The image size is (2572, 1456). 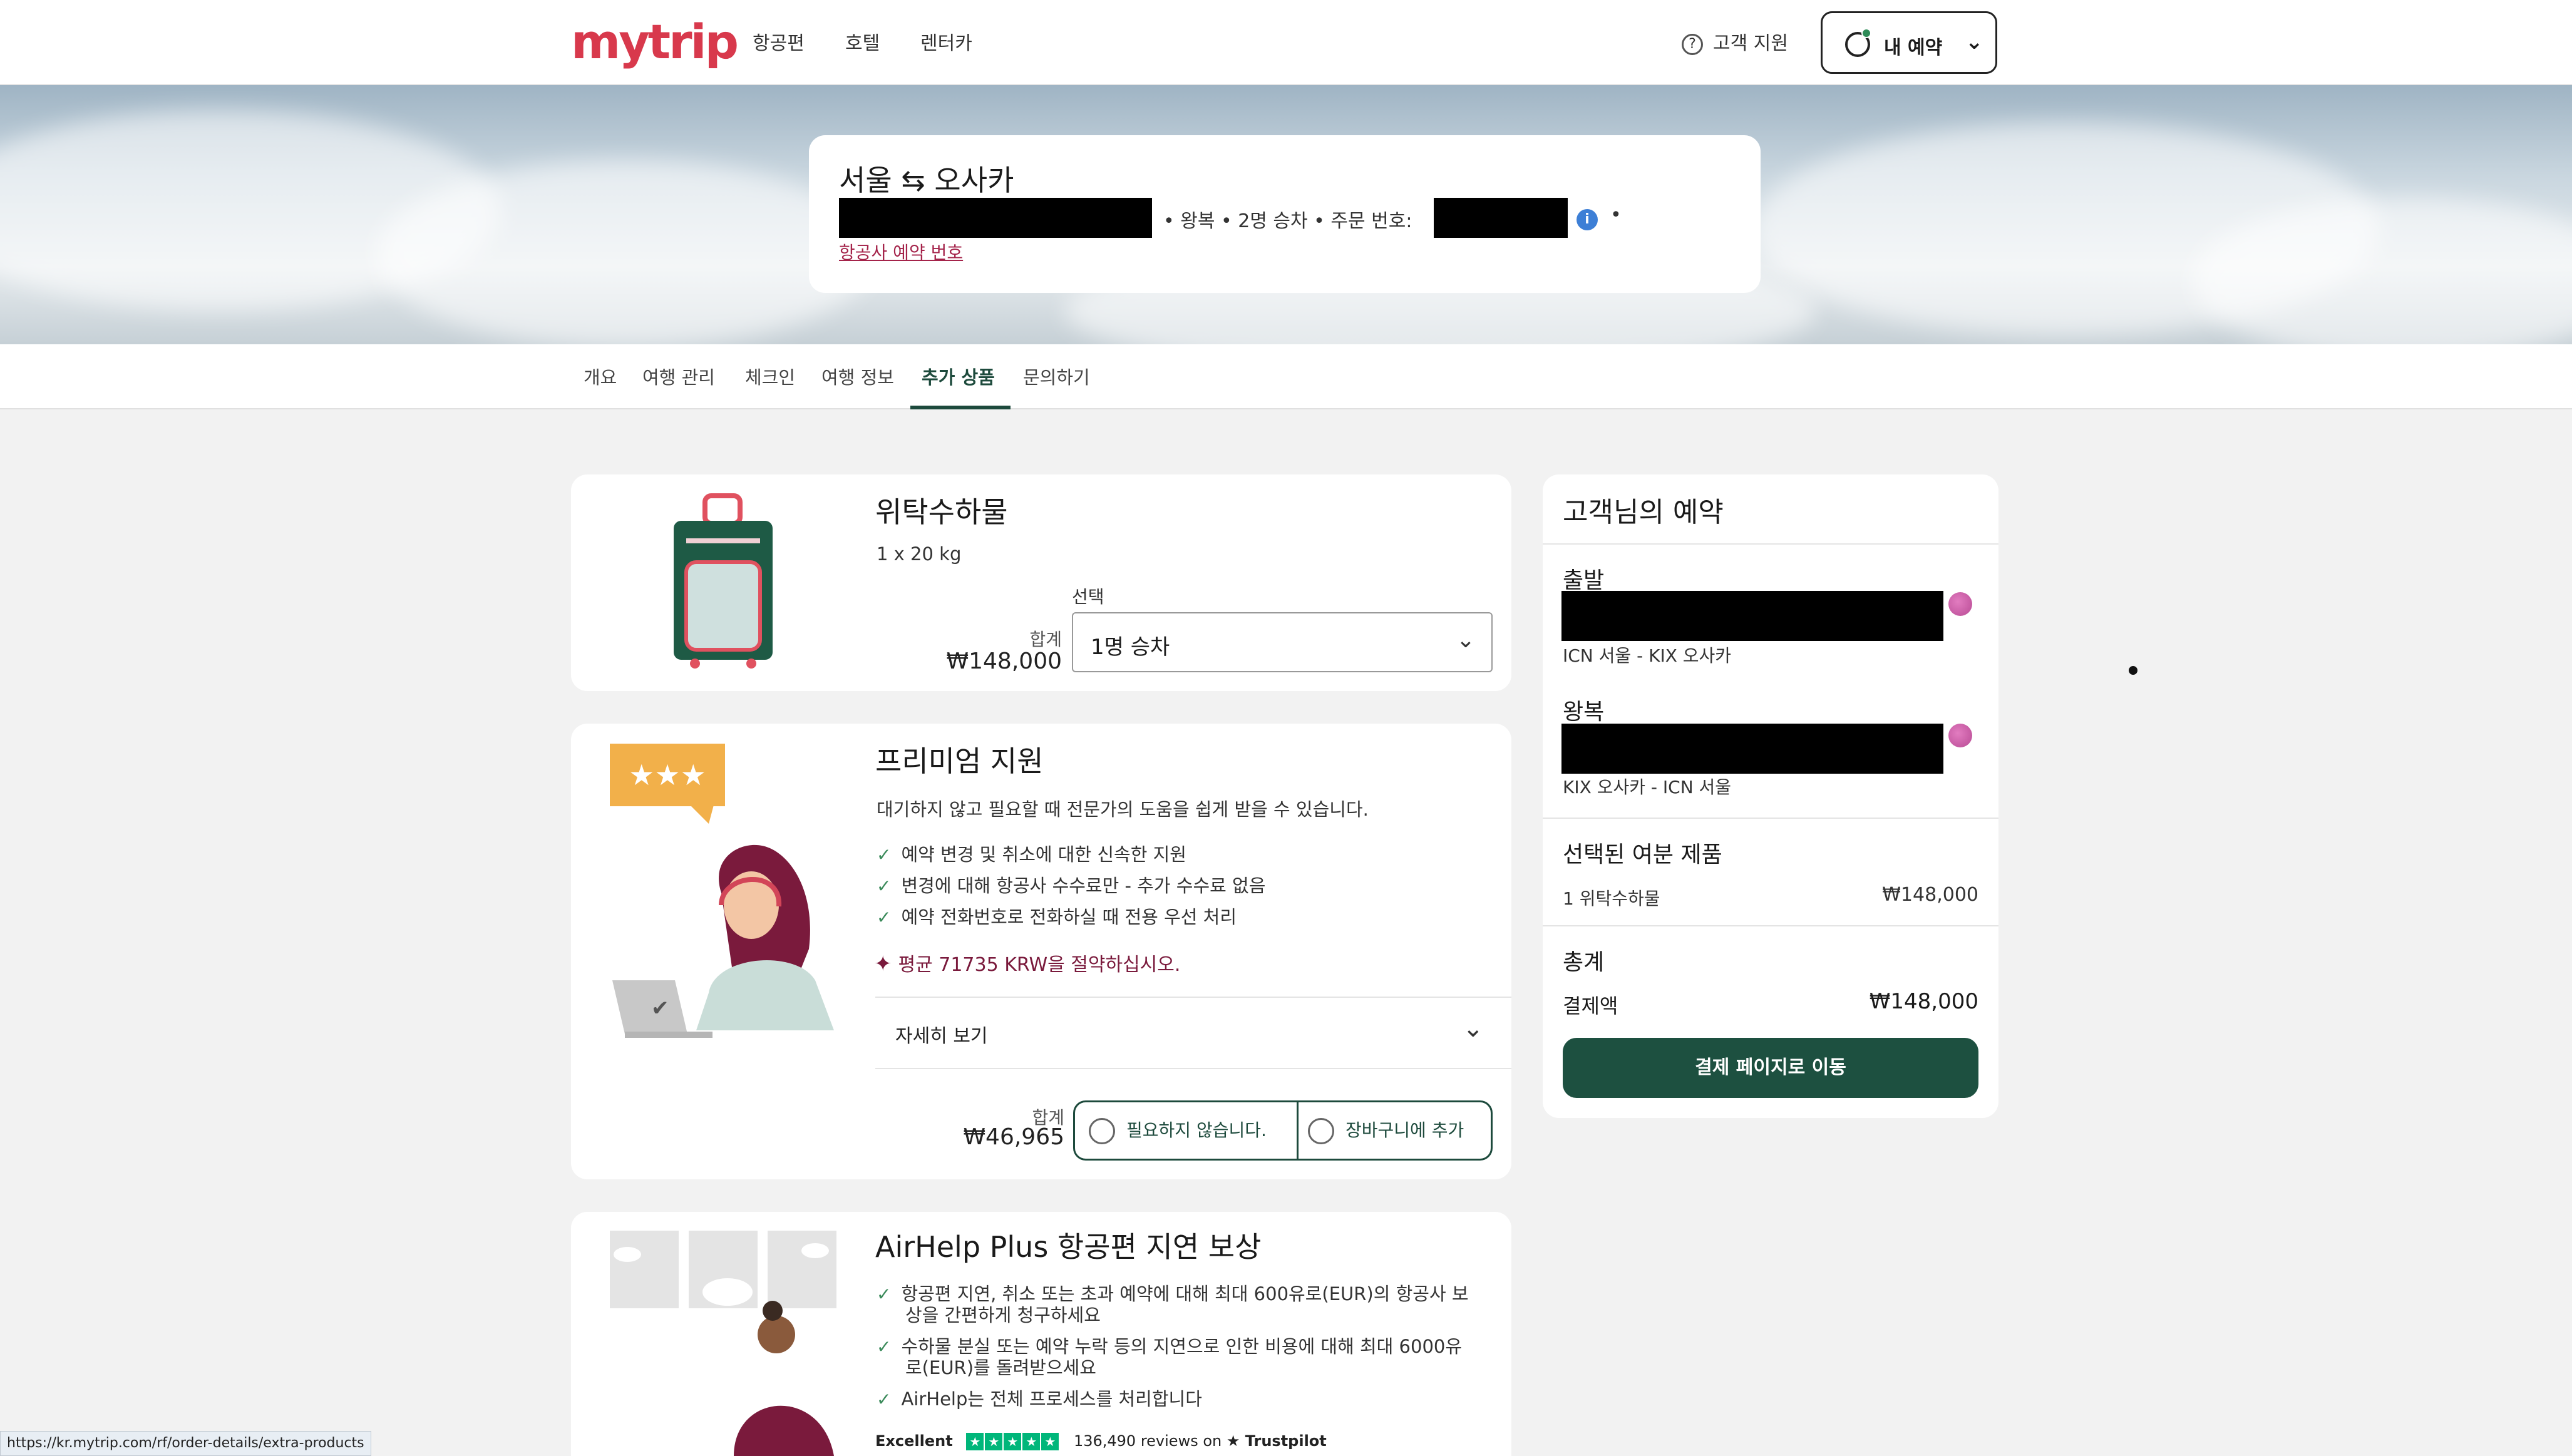 What do you see at coordinates (1386, 1131) in the screenshot?
I see `radio-add-to-cart: 장바구니에 추가` at bounding box center [1386, 1131].